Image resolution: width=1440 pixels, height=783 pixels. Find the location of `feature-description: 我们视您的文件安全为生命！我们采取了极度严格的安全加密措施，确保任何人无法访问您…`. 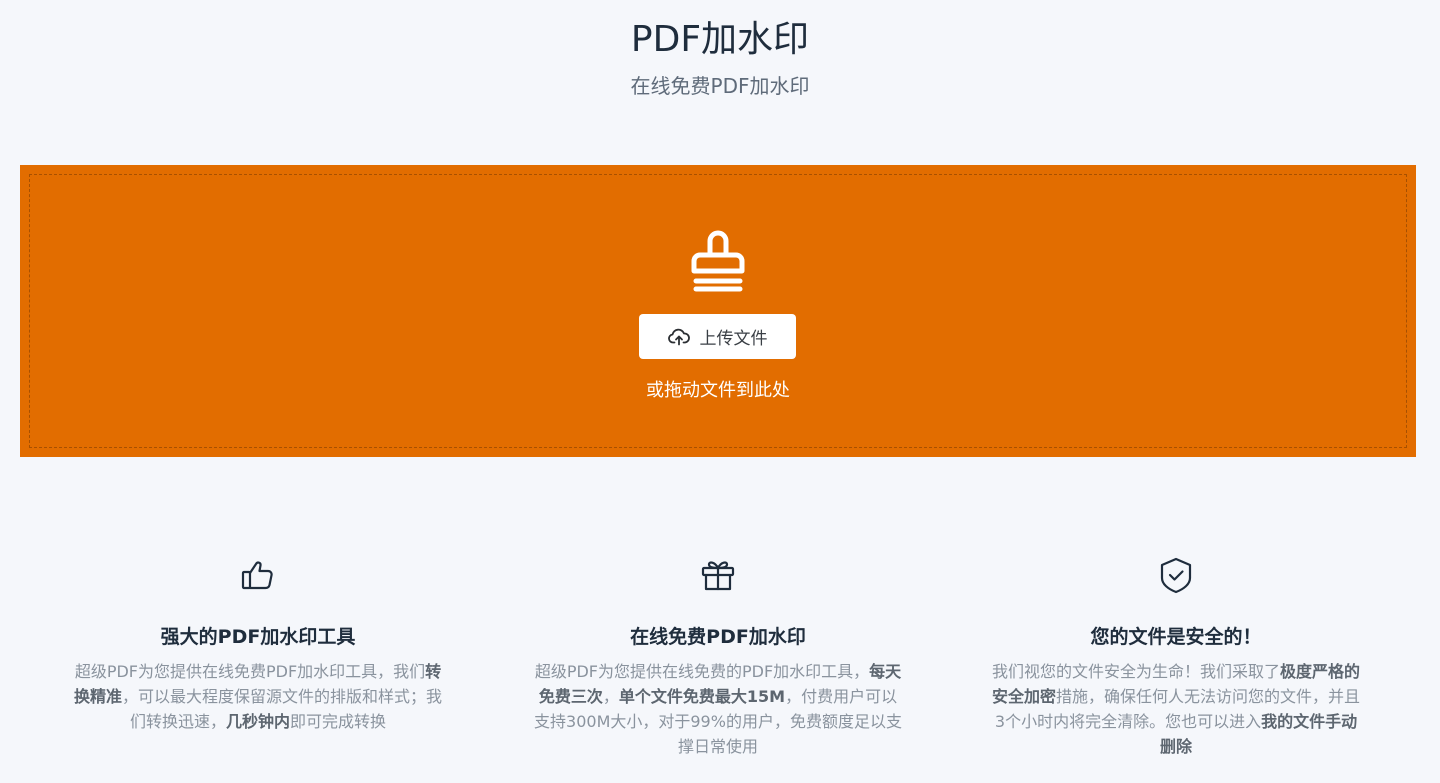

feature-description: 我们视您的文件安全为生命！我们采取了极度严格的安全加密措施，确保任何人无法访问您… is located at coordinates (1176, 709).